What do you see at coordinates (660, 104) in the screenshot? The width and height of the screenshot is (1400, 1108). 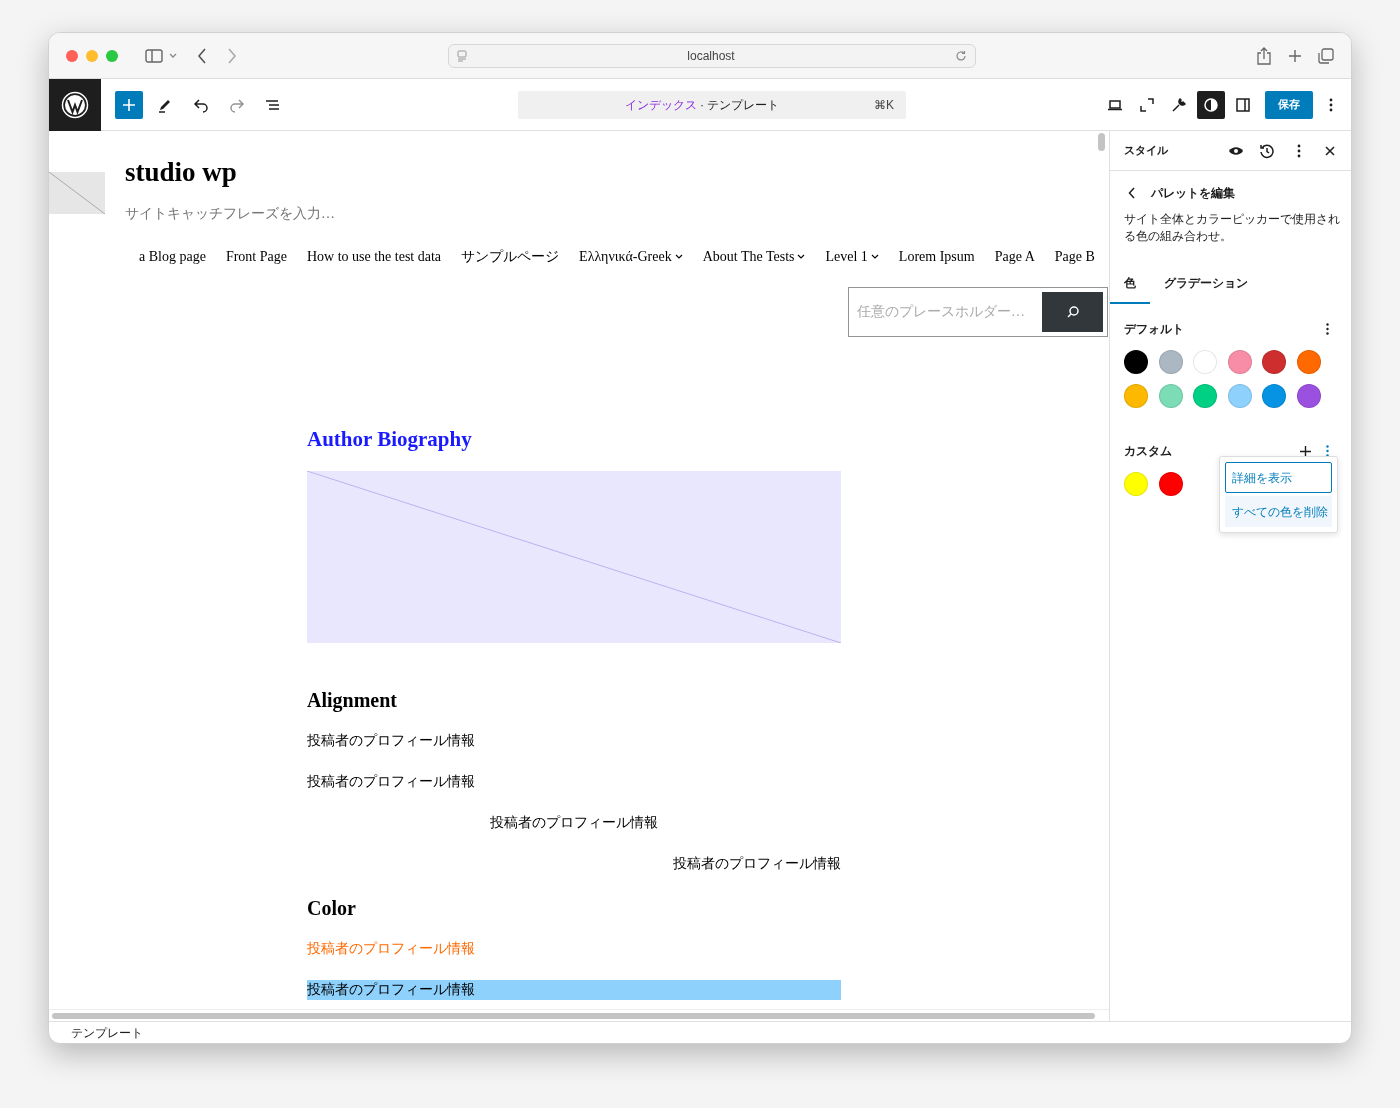 I see `template-name: インデックス` at bounding box center [660, 104].